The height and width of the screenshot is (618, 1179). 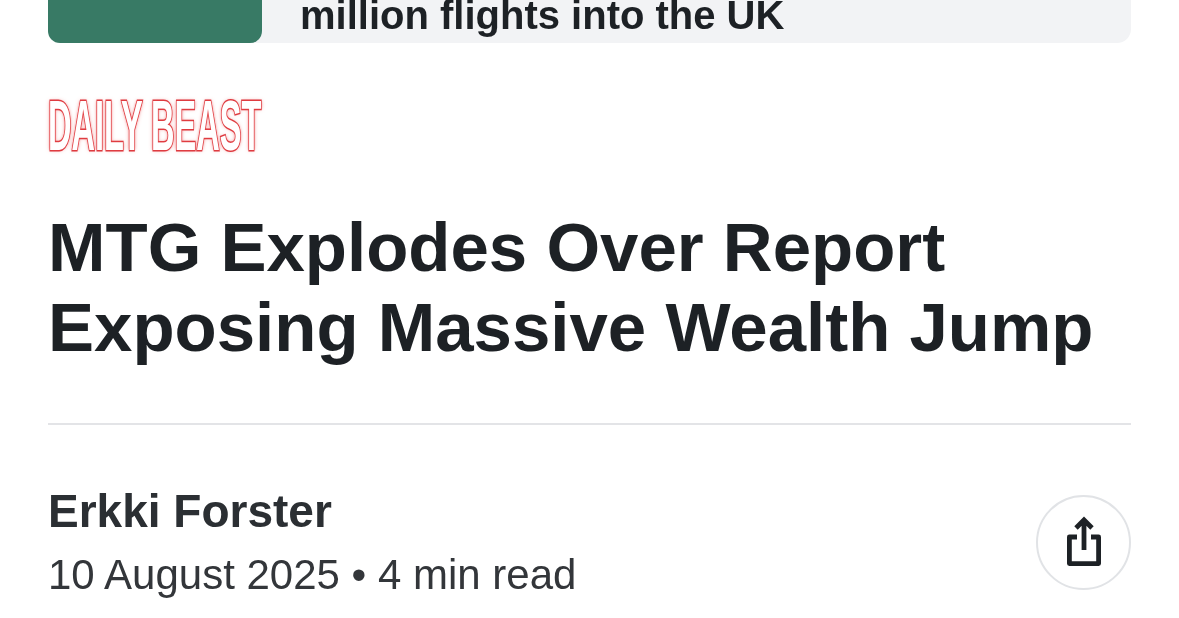 I want to click on article-card: million flights into the UK, so click(x=589, y=21).